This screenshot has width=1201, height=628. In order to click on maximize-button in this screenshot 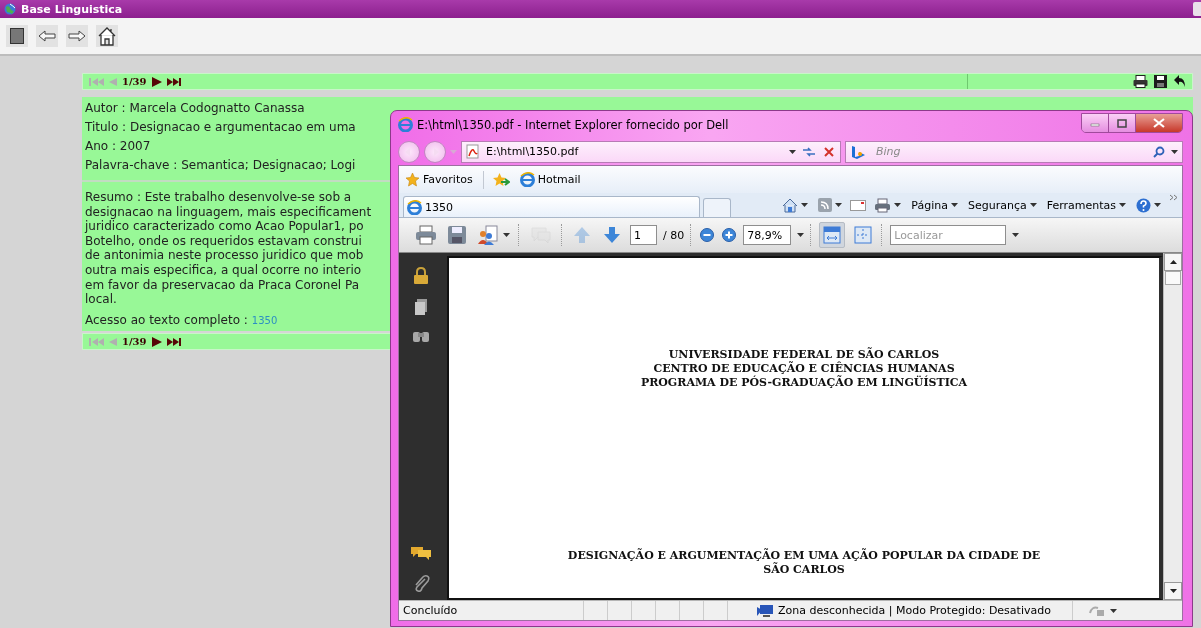, I will do `click(1122, 123)`.